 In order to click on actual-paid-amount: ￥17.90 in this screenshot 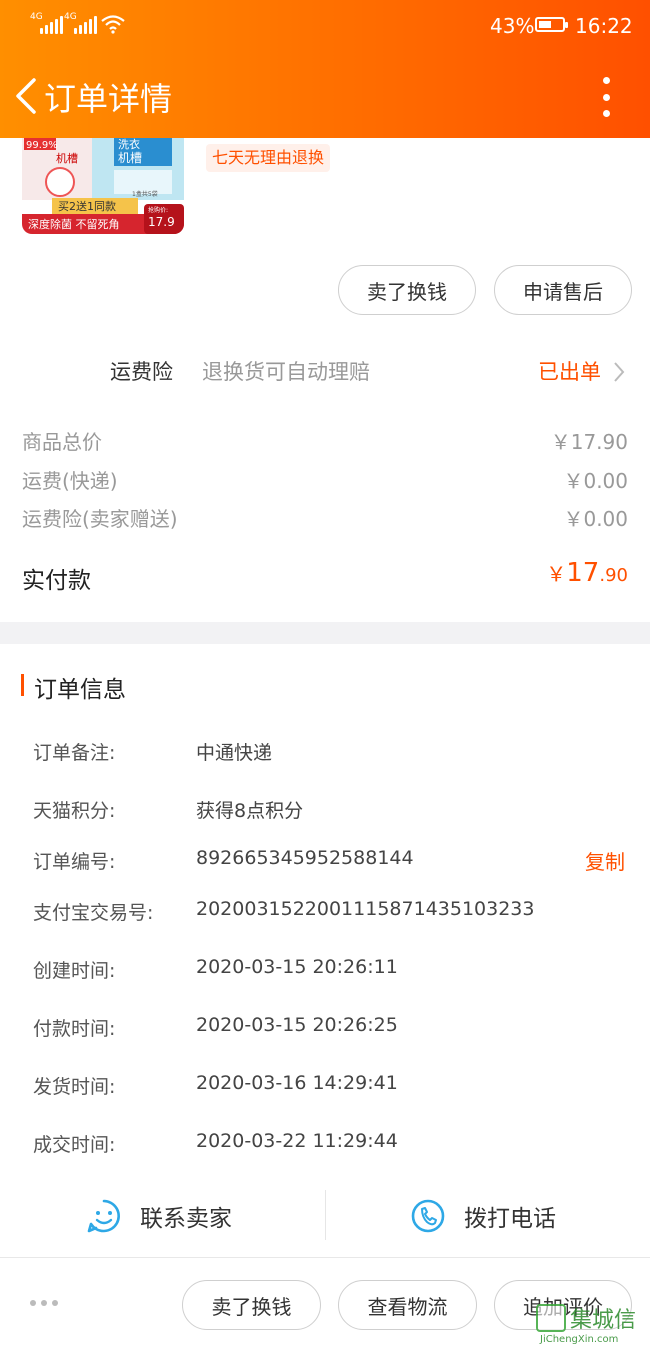, I will do `click(587, 573)`.